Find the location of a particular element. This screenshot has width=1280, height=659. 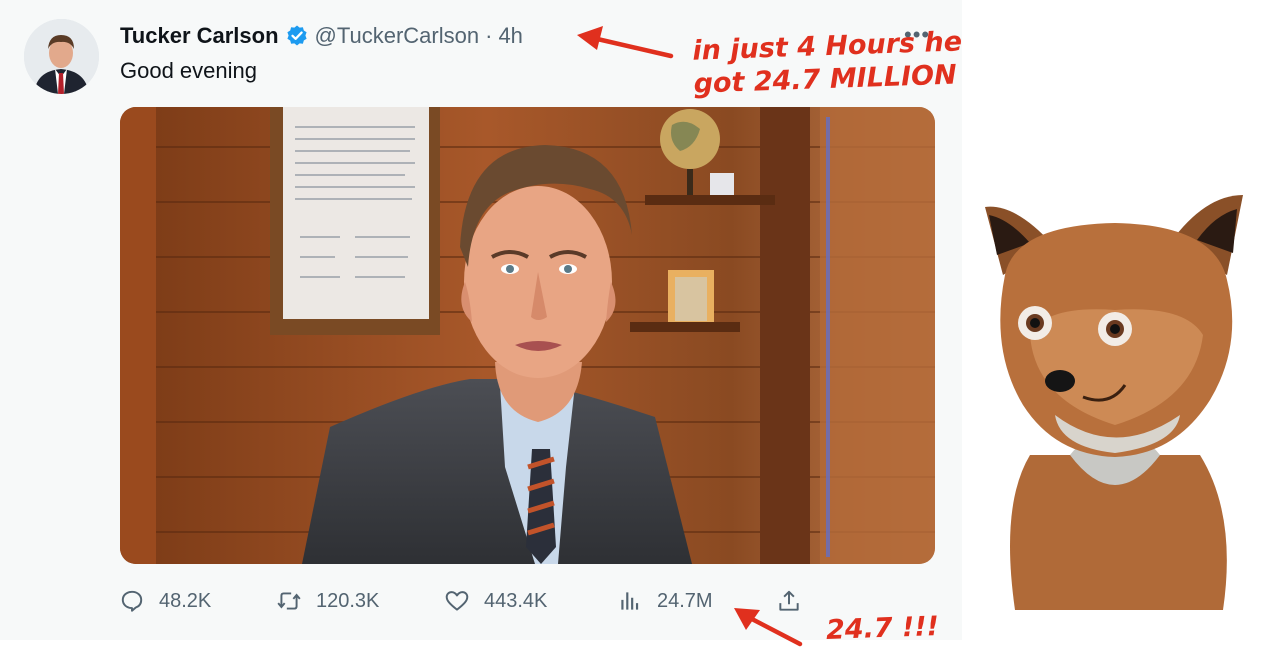

reply-button: 48.2K is located at coordinates (165, 601).